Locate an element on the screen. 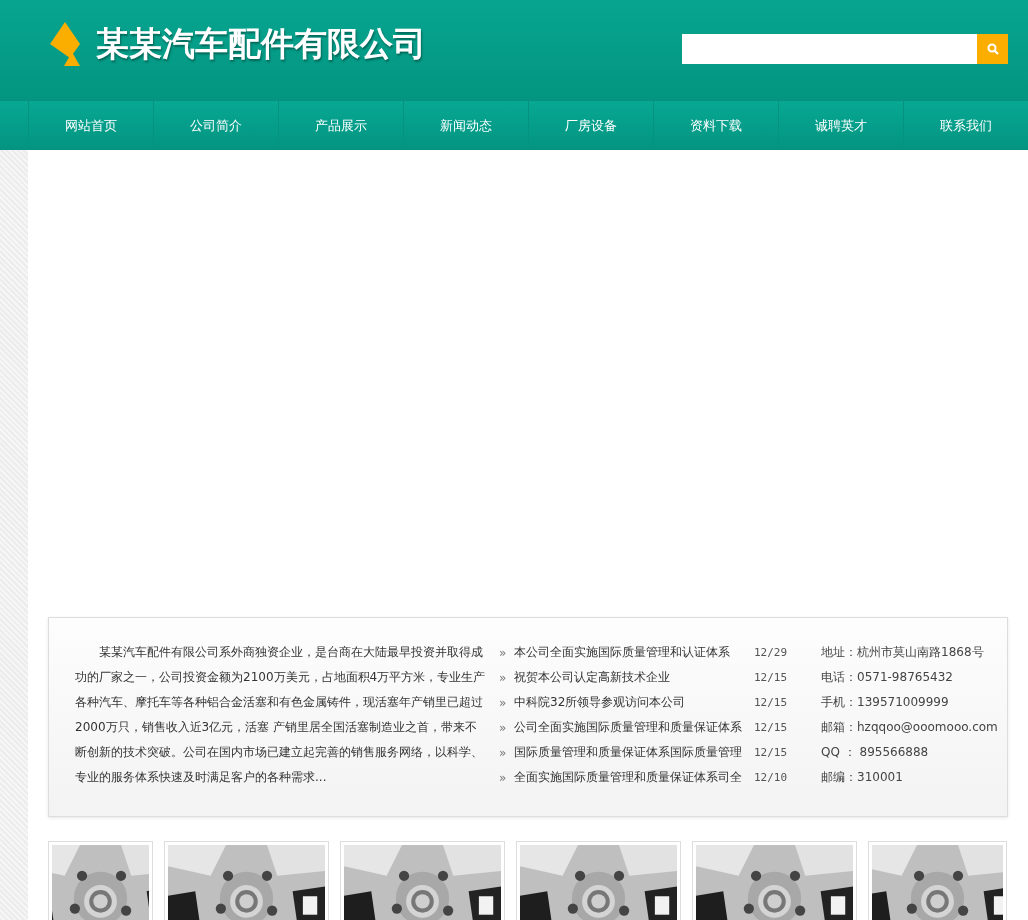 The width and height of the screenshot is (1028, 920). news-link: 祝贺本公司认定高新技术企业 is located at coordinates (634, 677).